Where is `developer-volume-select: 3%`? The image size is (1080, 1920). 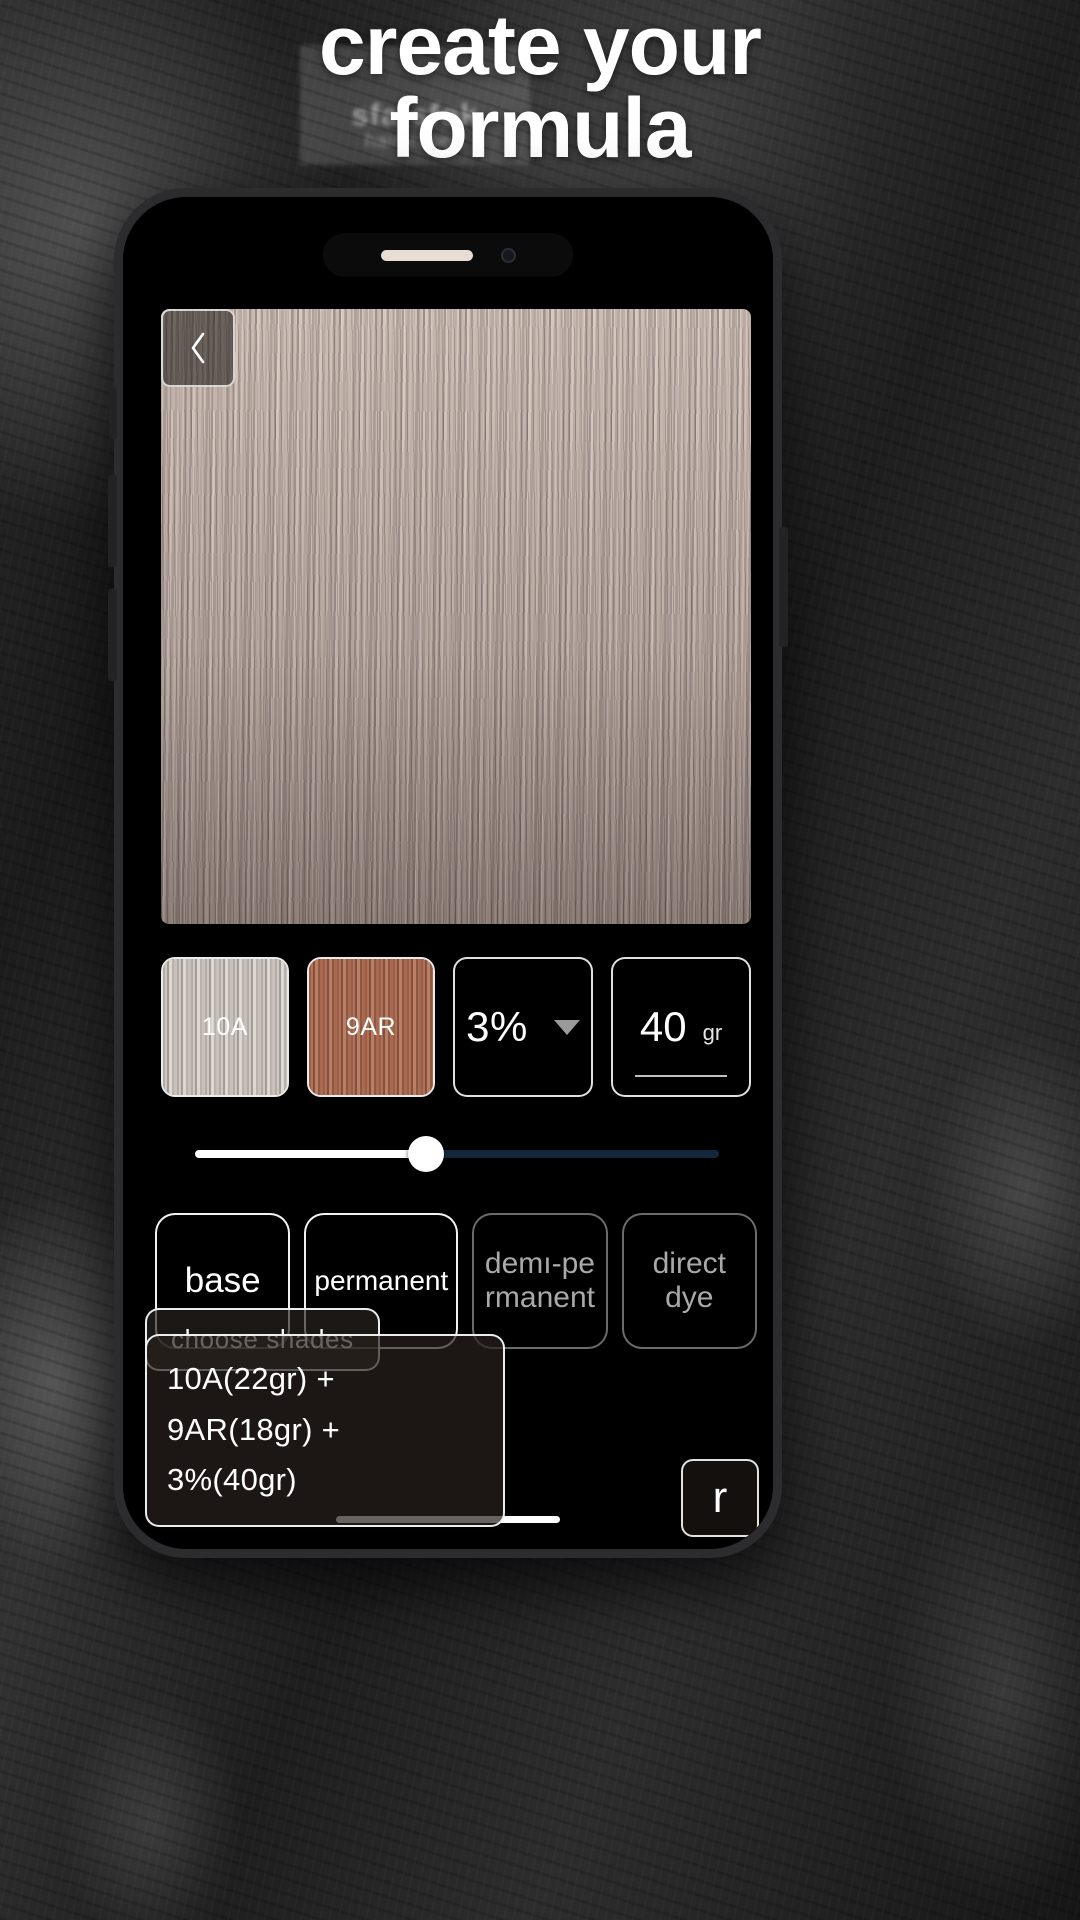 developer-volume-select: 3% is located at coordinates (523, 1027).